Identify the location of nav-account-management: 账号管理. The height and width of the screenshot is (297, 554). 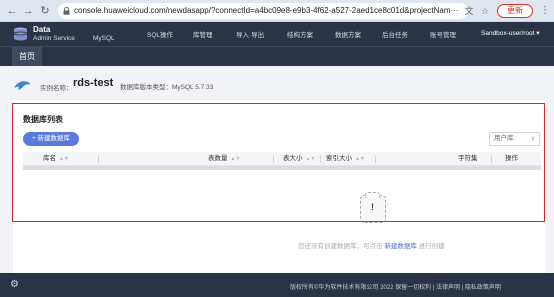
(443, 34).